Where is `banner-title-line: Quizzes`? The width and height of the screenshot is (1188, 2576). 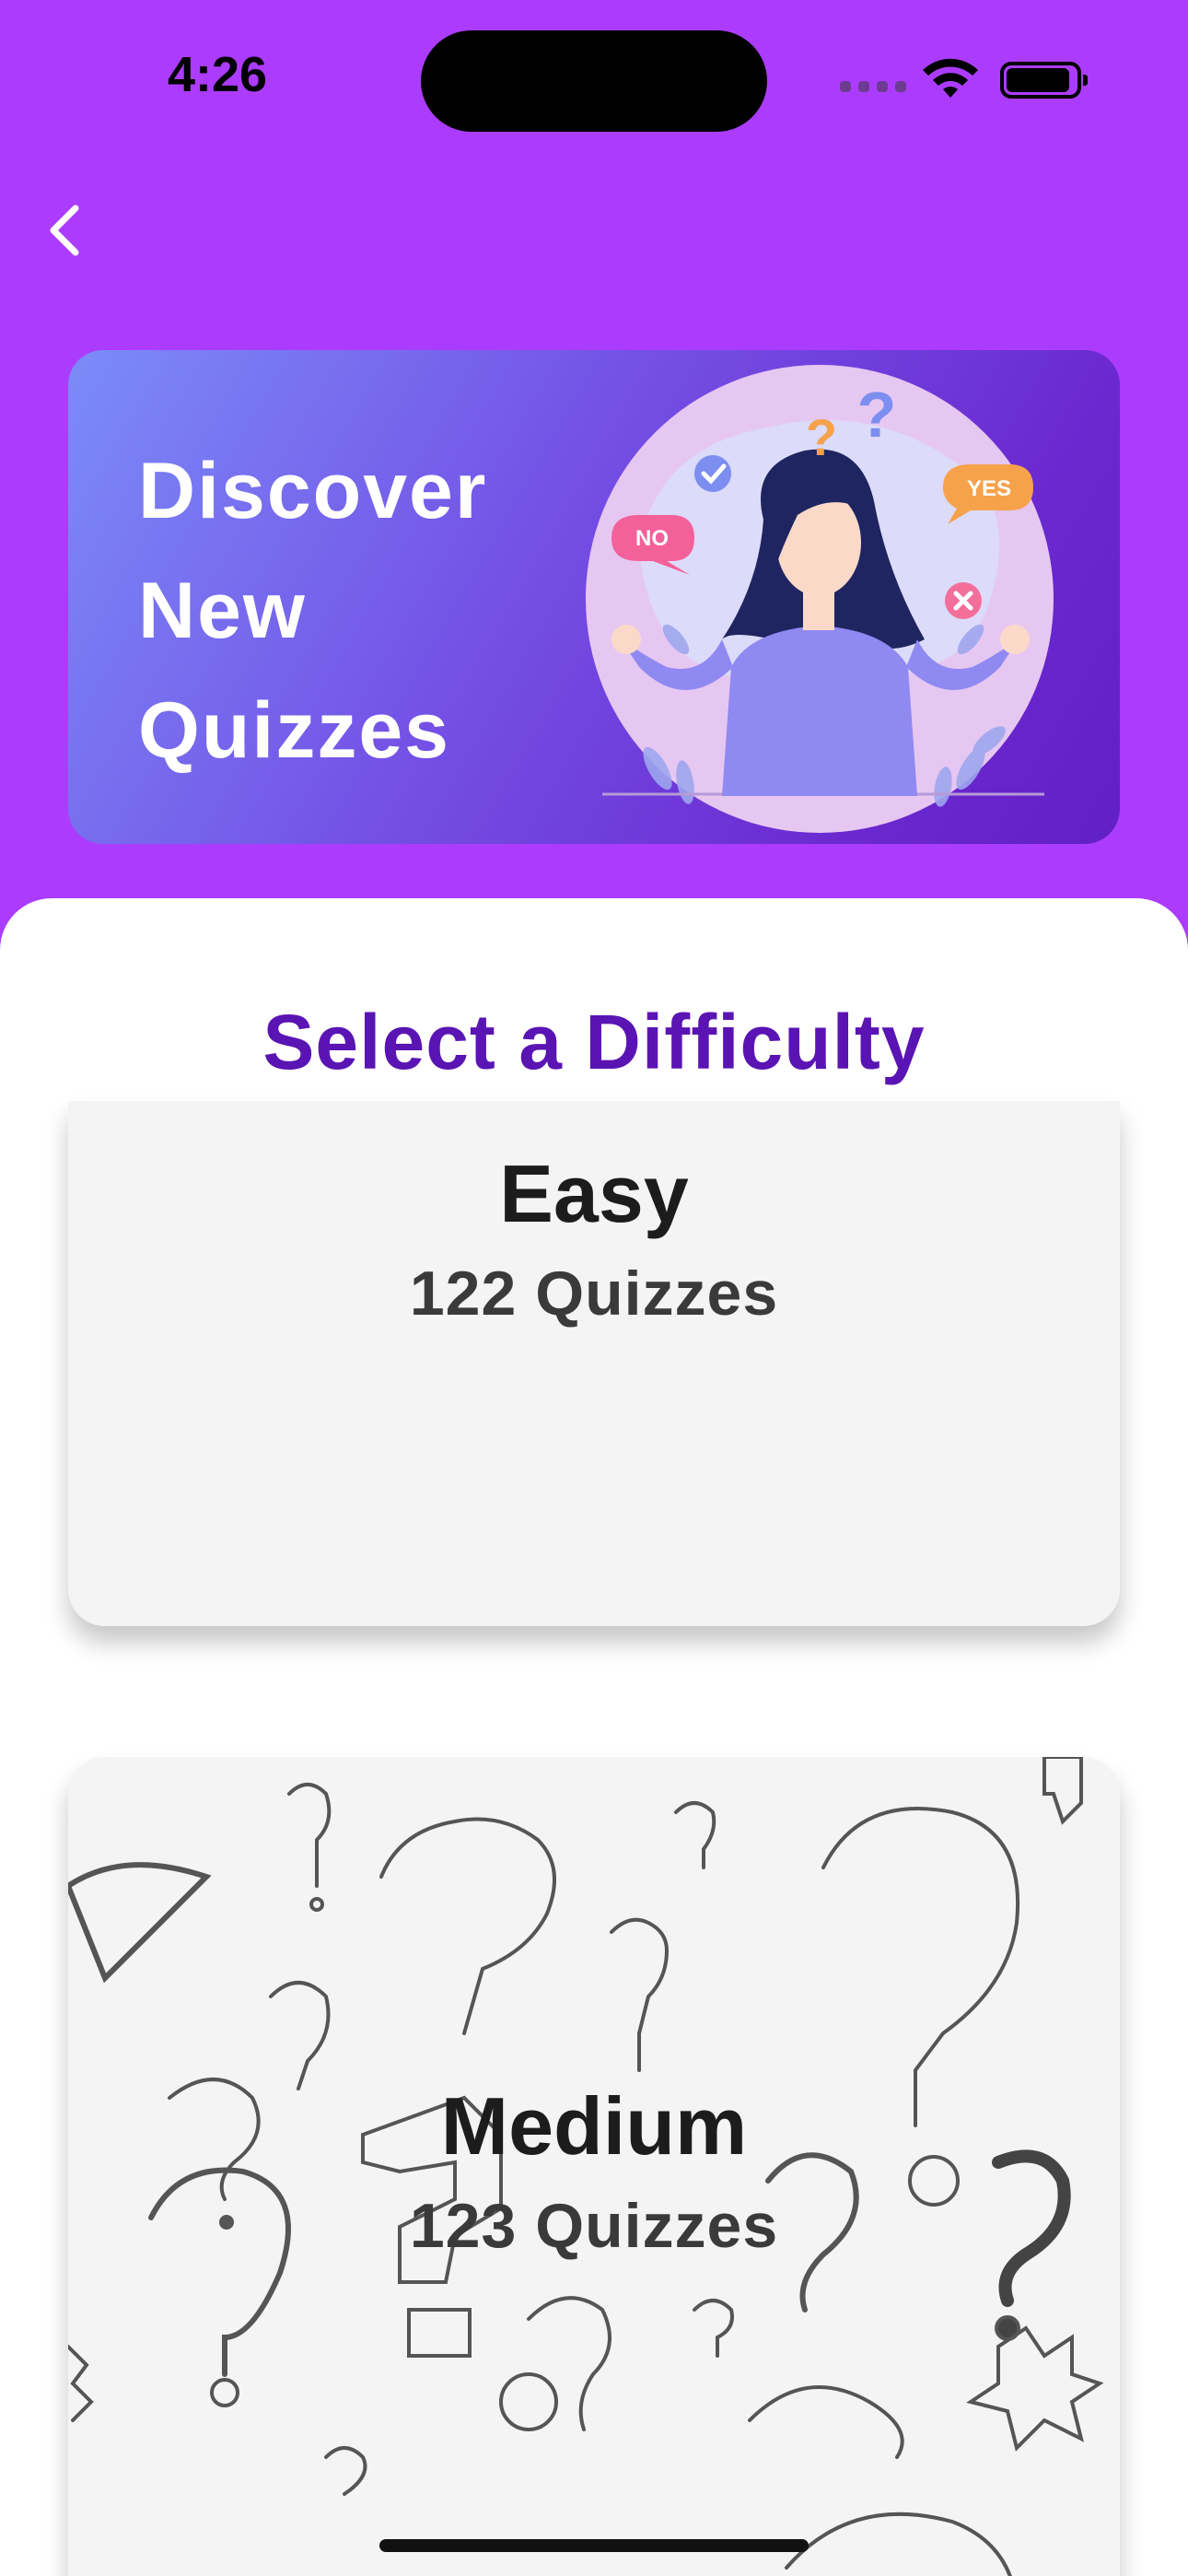
banner-title-line: Quizzes is located at coordinates (294, 731).